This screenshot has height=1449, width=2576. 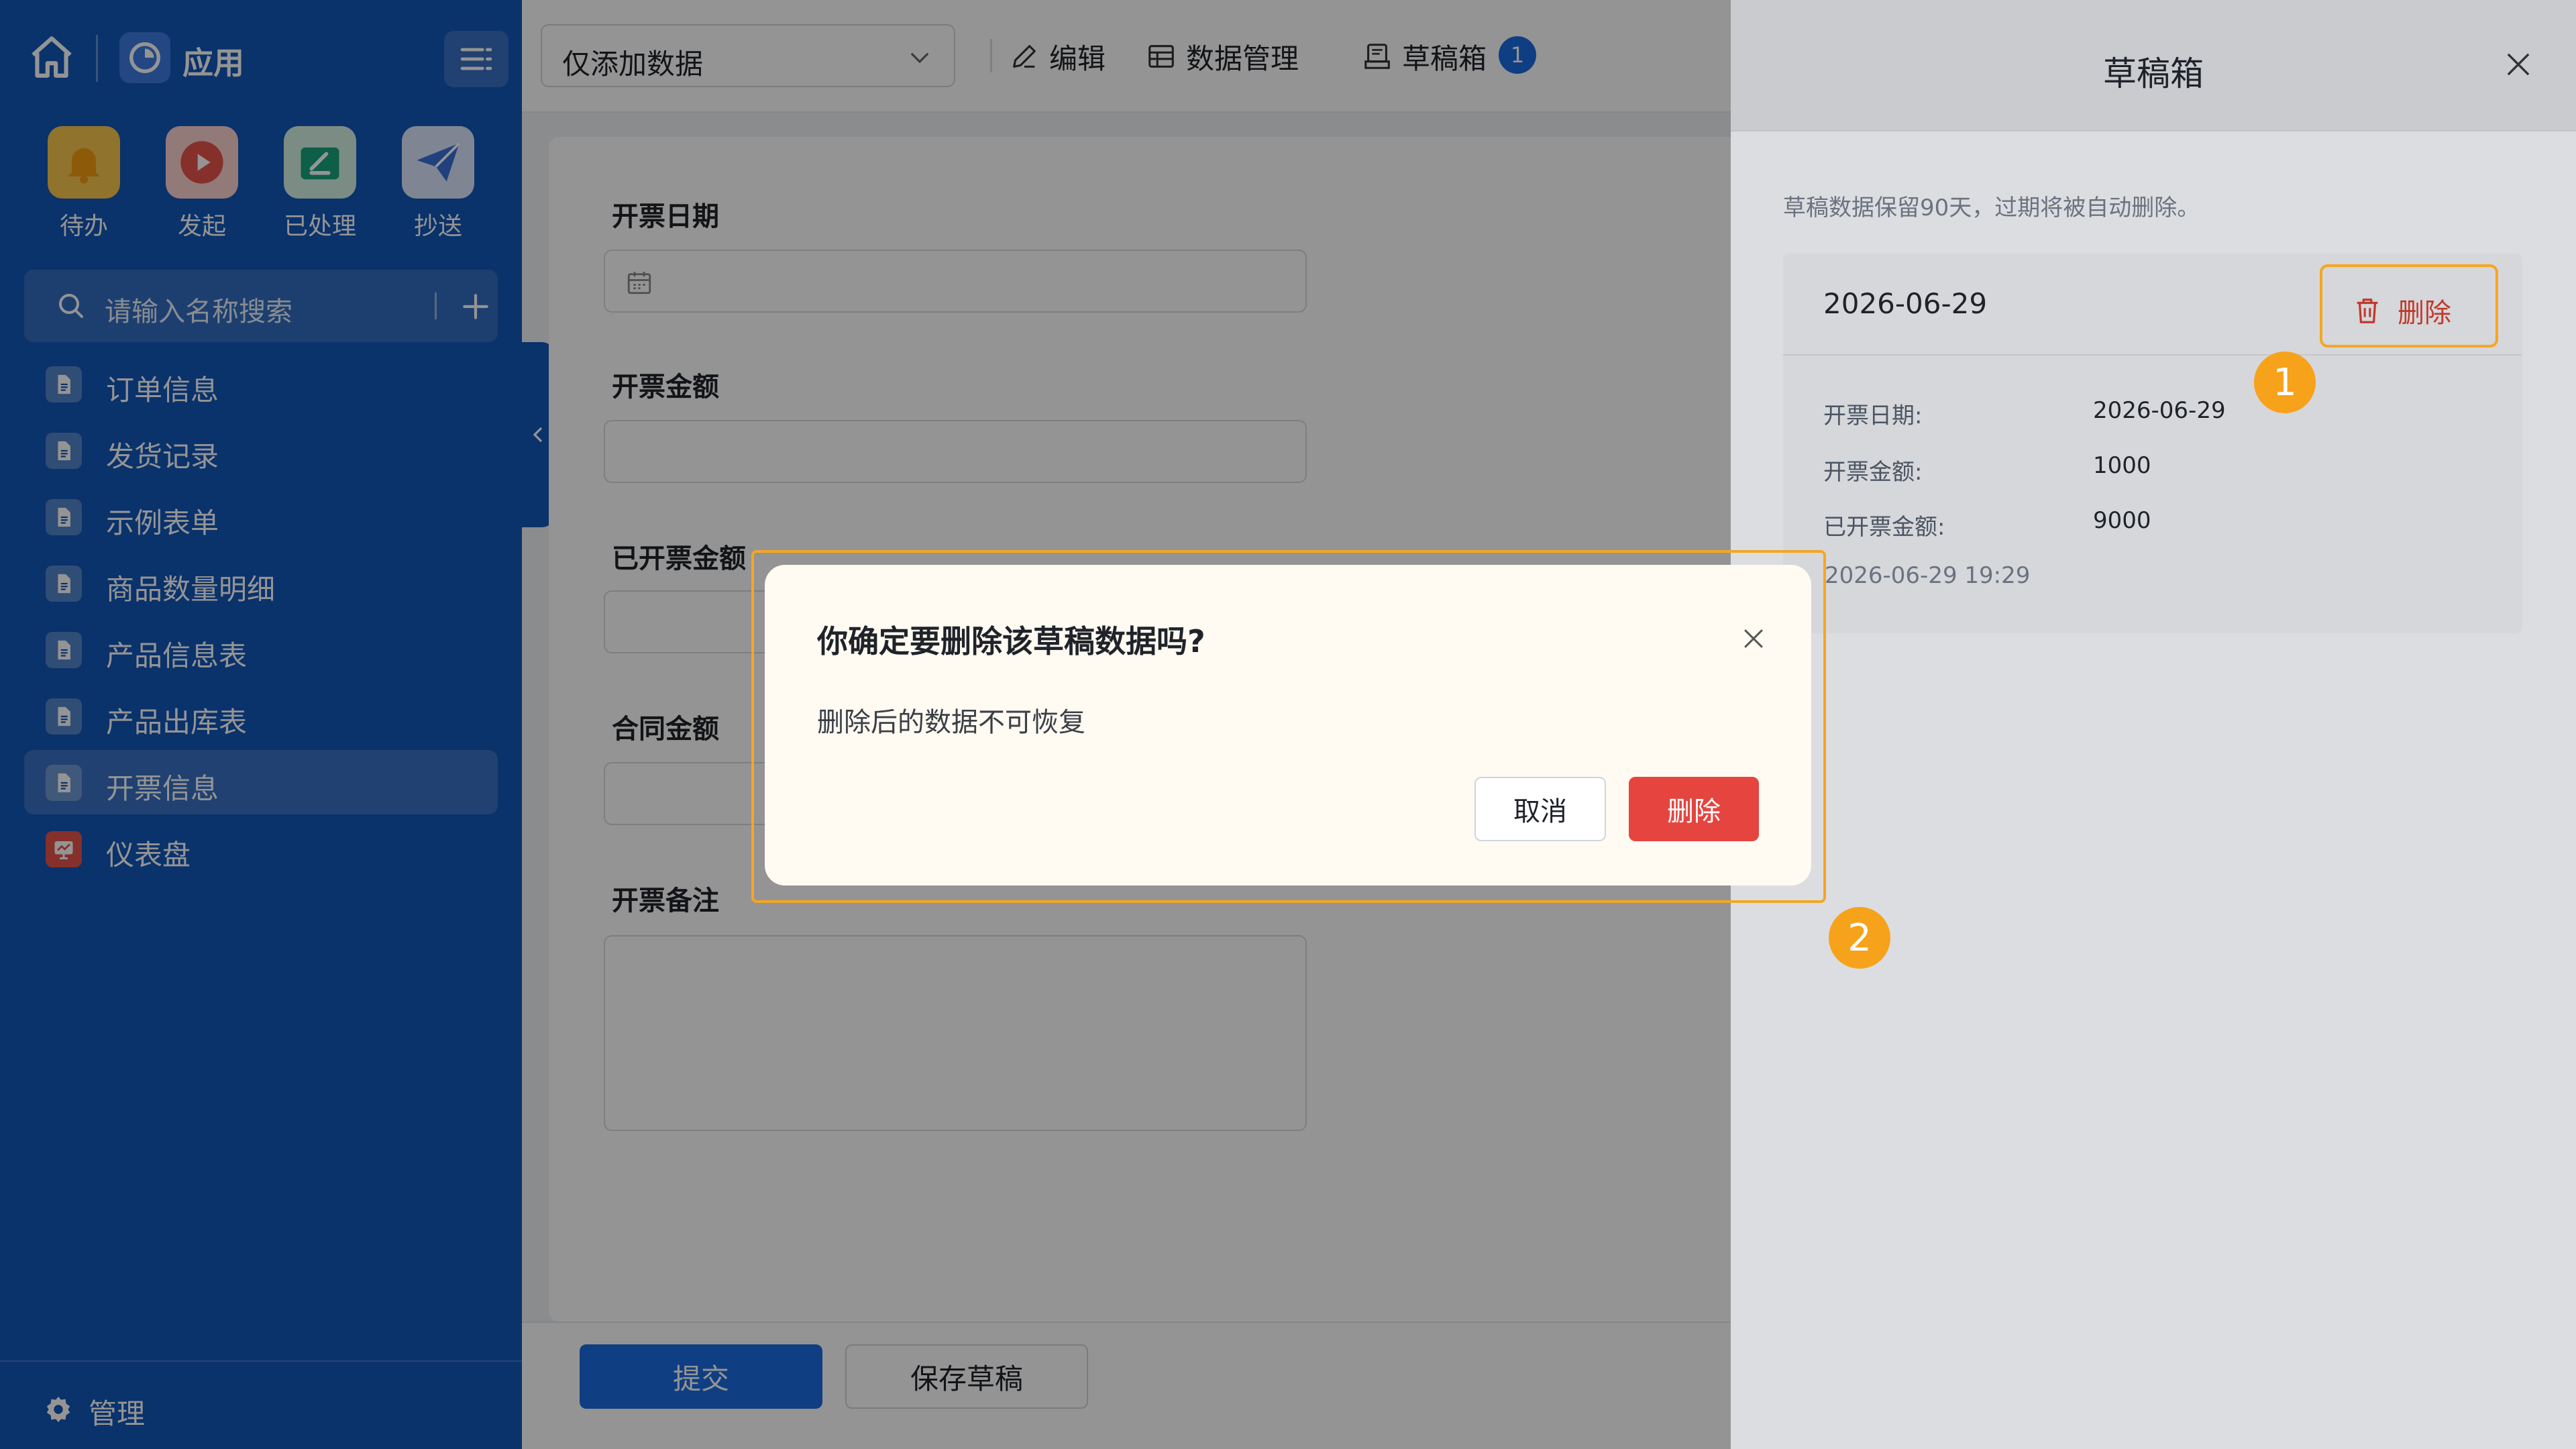 What do you see at coordinates (2367, 311) in the screenshot?
I see `trash-icon` at bounding box center [2367, 311].